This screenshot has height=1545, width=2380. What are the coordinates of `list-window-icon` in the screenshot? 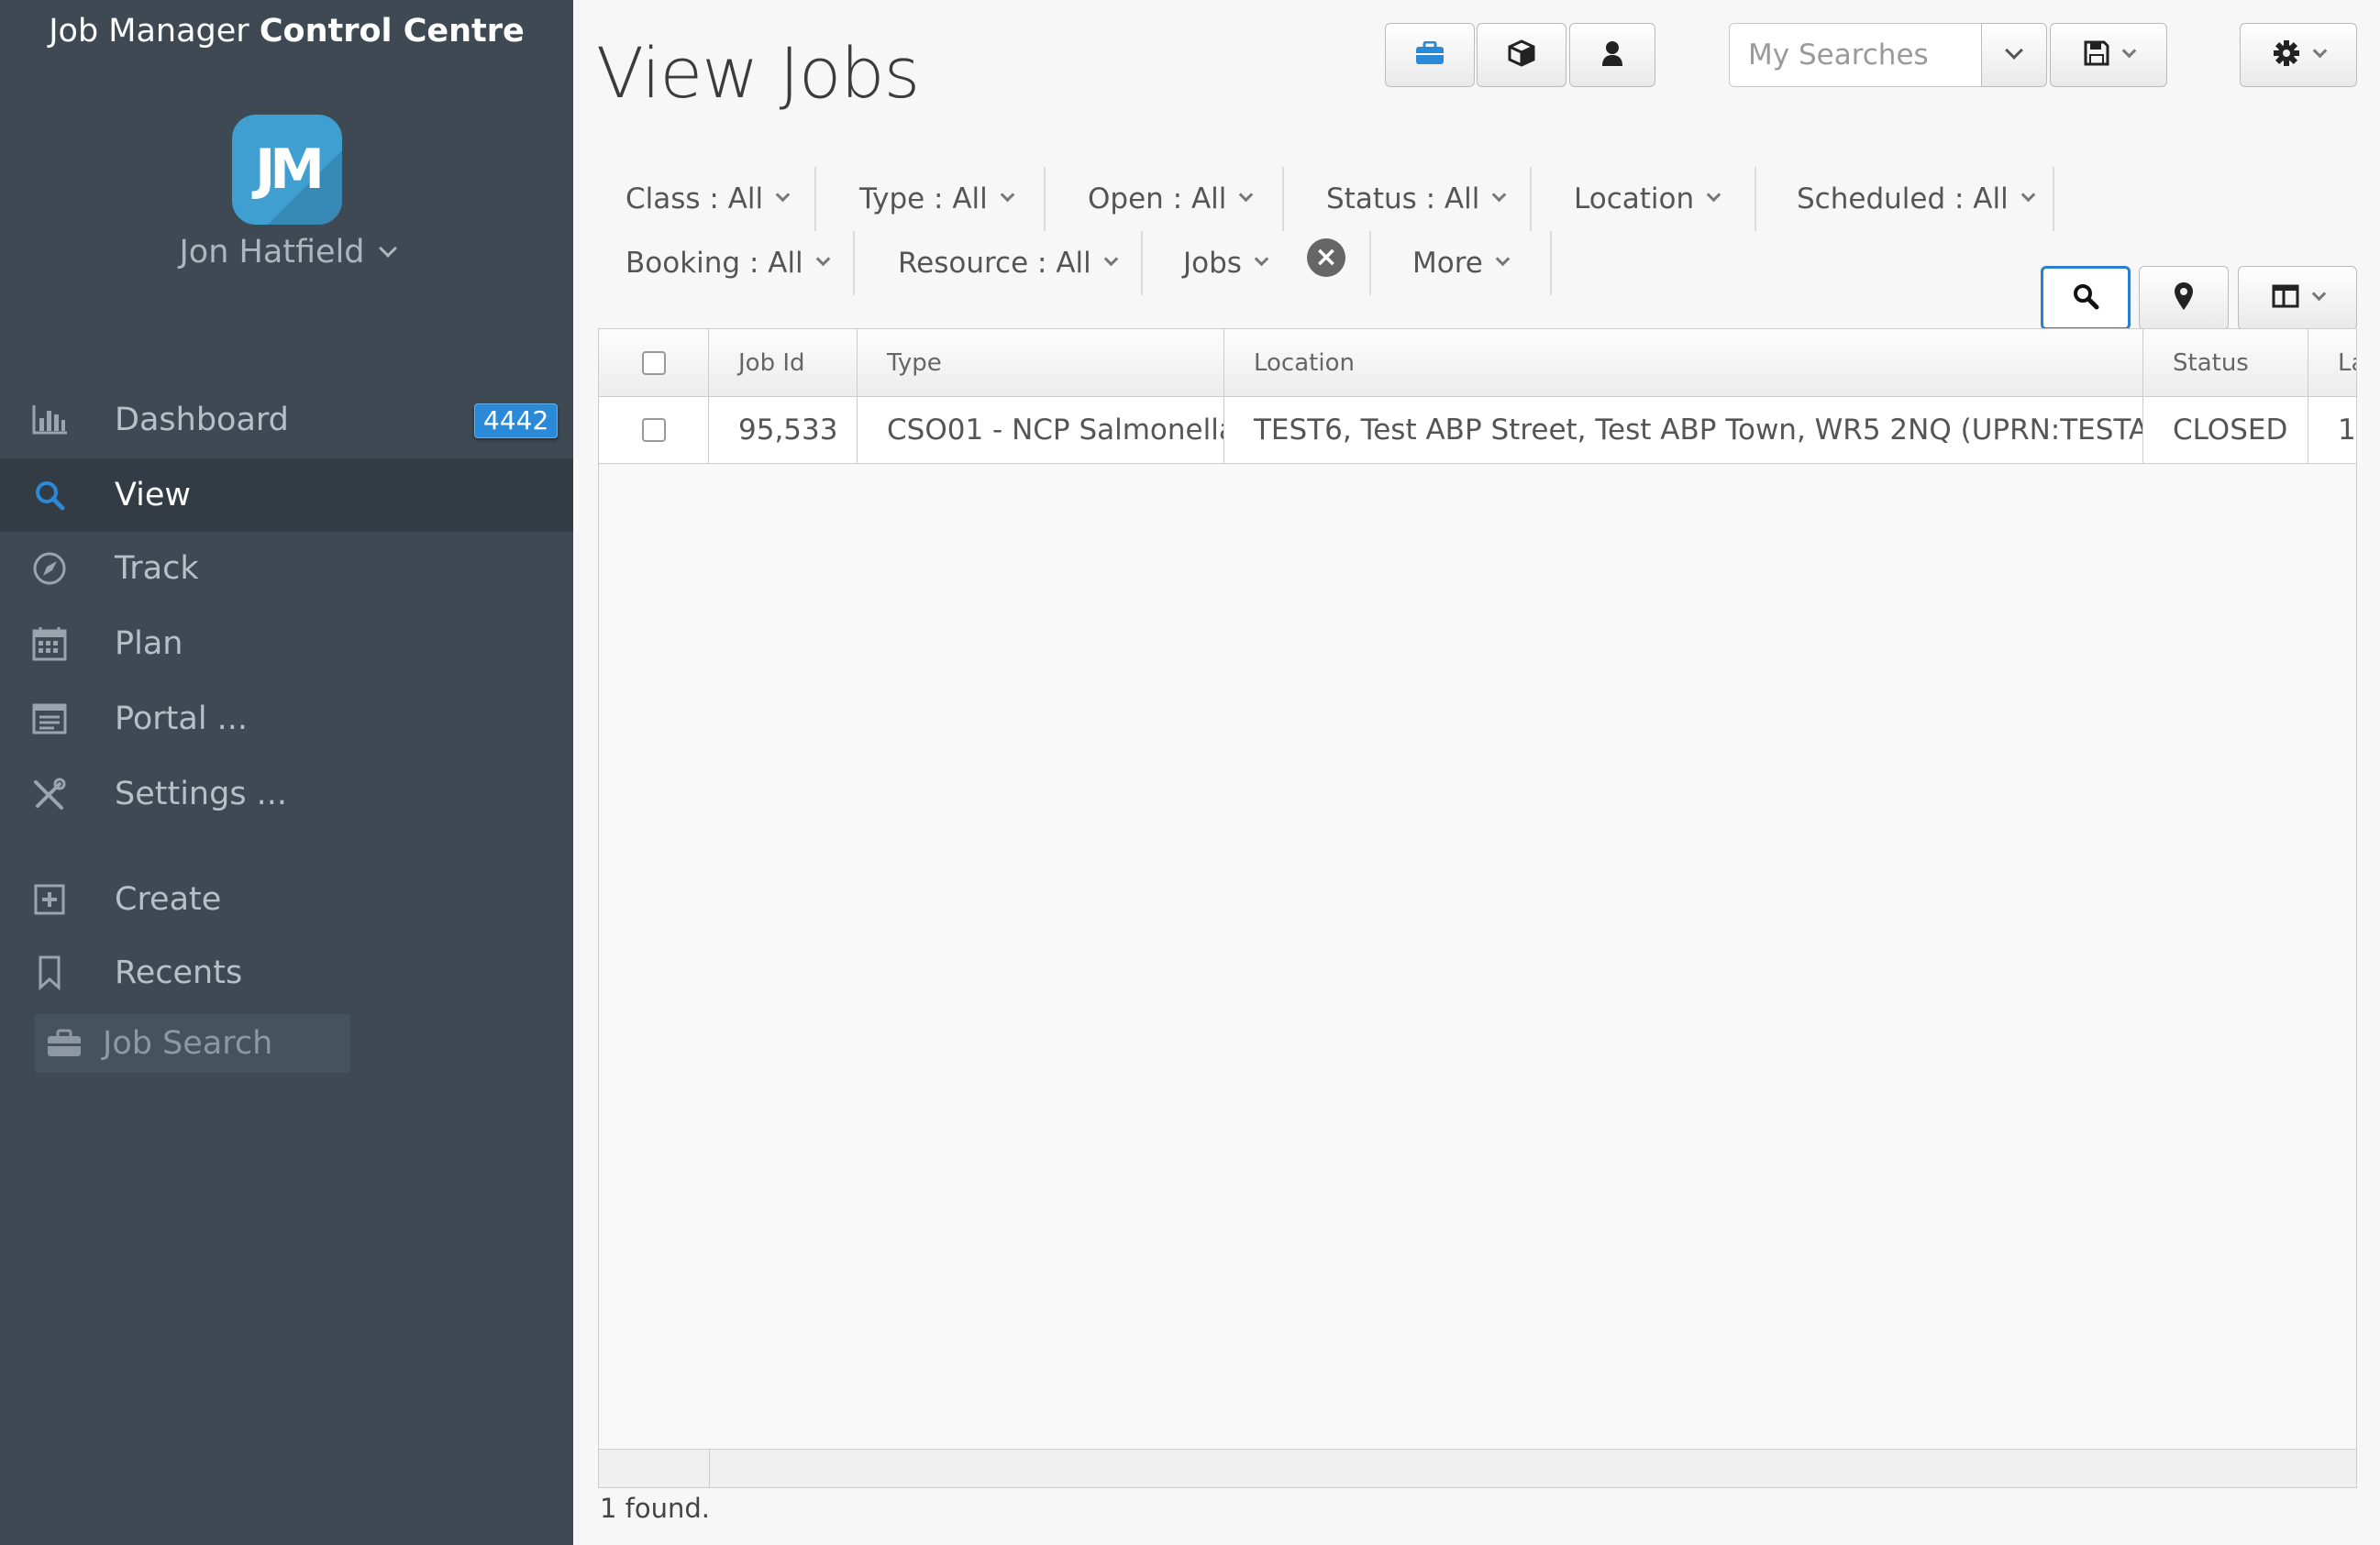 It's located at (49, 719).